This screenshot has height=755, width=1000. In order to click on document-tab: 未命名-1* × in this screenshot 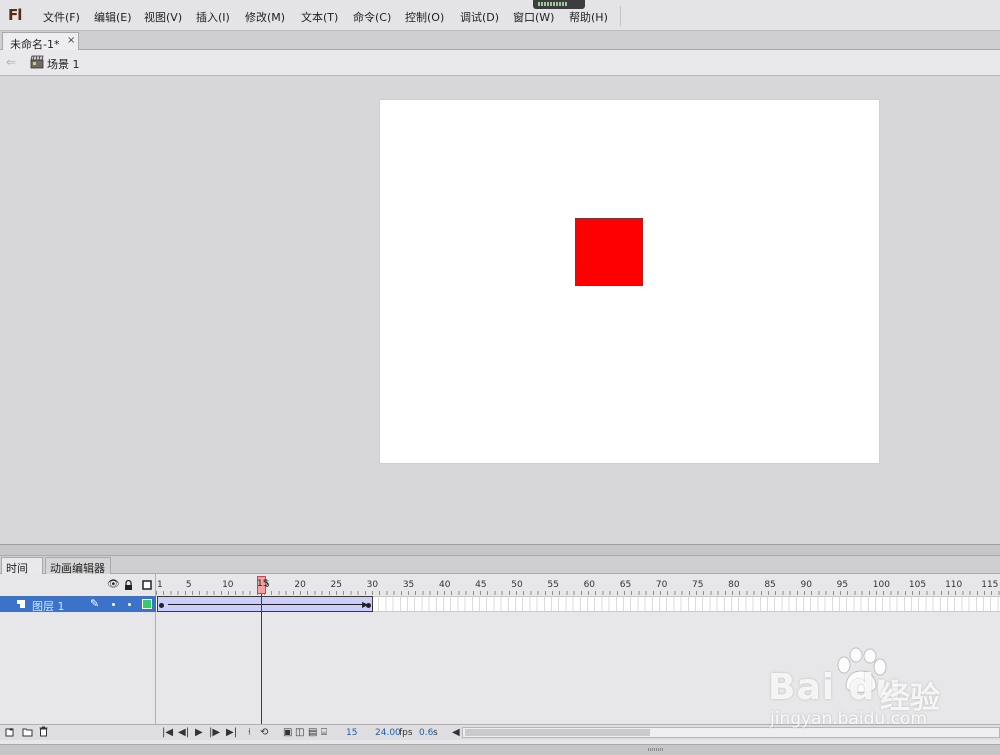, I will do `click(40, 41)`.